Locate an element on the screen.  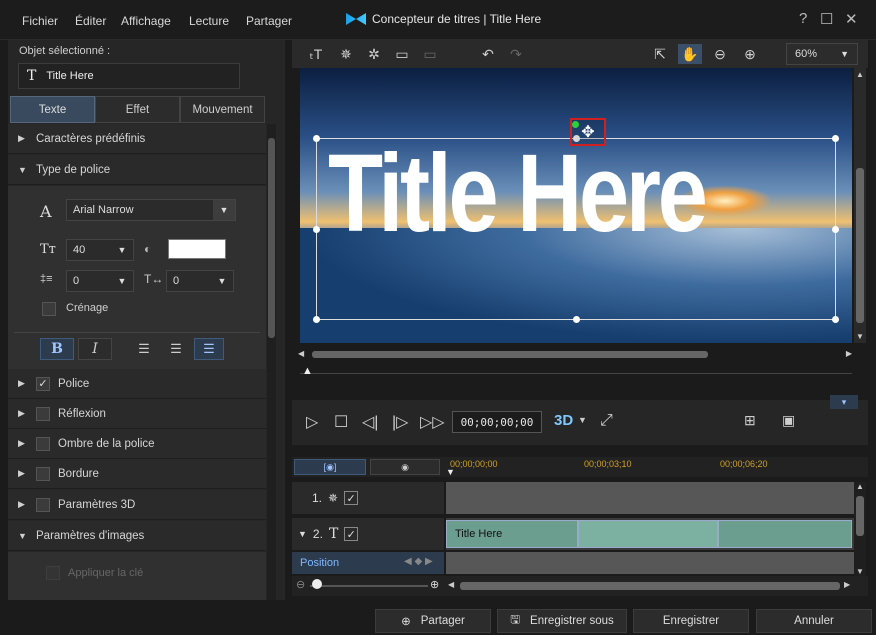
redo-icon: ↷ is located at coordinates (516, 54).